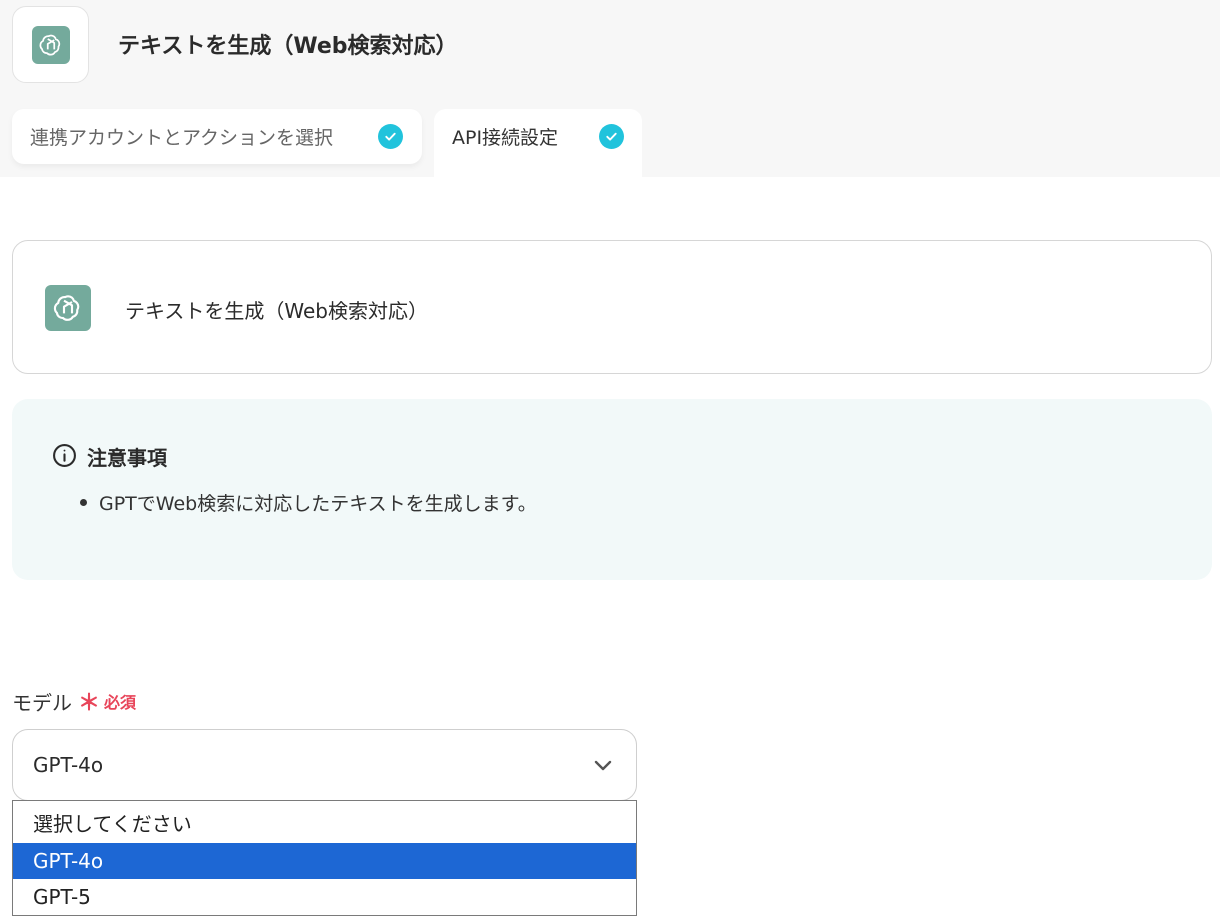 The height and width of the screenshot is (916, 1220). Describe the element at coordinates (612, 307) in the screenshot. I see `action-card: テキストを生成（Web検索対応）` at that location.